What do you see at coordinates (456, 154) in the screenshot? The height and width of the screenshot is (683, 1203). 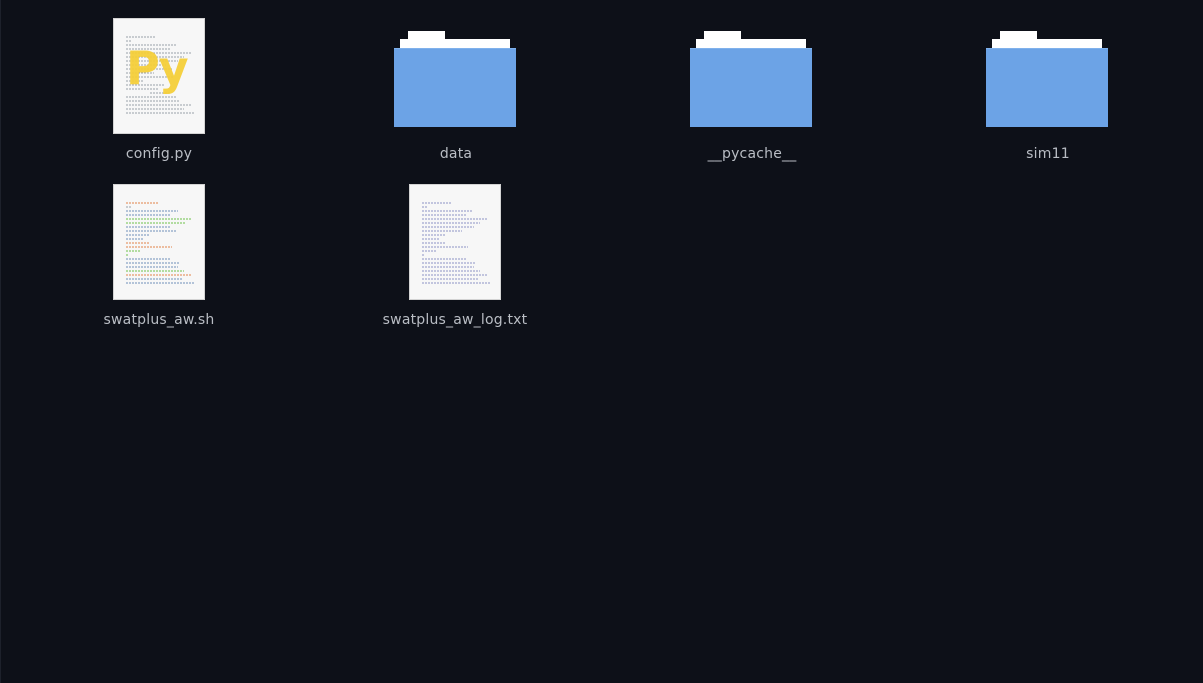 I see `folder-name-label: data` at bounding box center [456, 154].